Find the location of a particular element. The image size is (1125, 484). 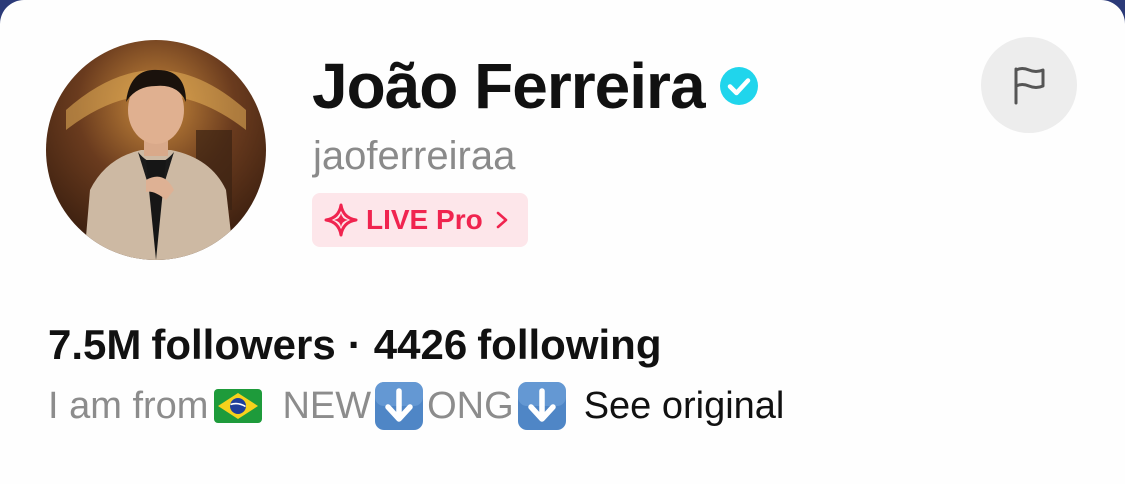

following-count: 4426 is located at coordinates (420, 345).